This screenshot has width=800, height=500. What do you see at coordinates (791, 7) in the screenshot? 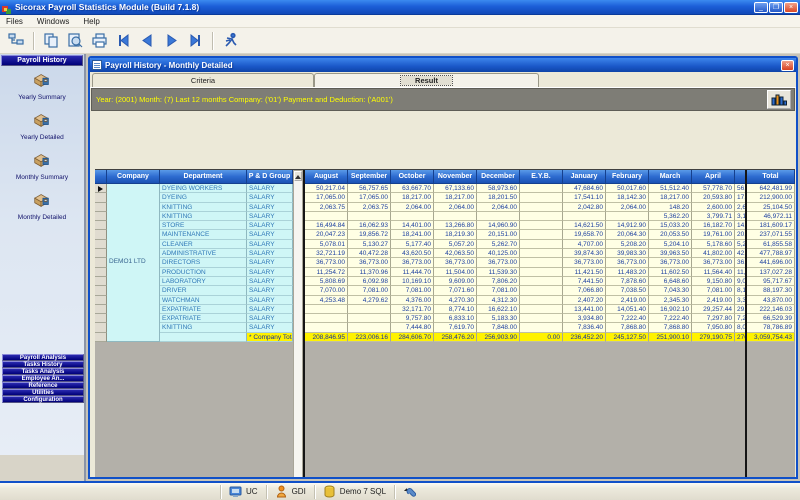
I see `close-button: ×` at bounding box center [791, 7].